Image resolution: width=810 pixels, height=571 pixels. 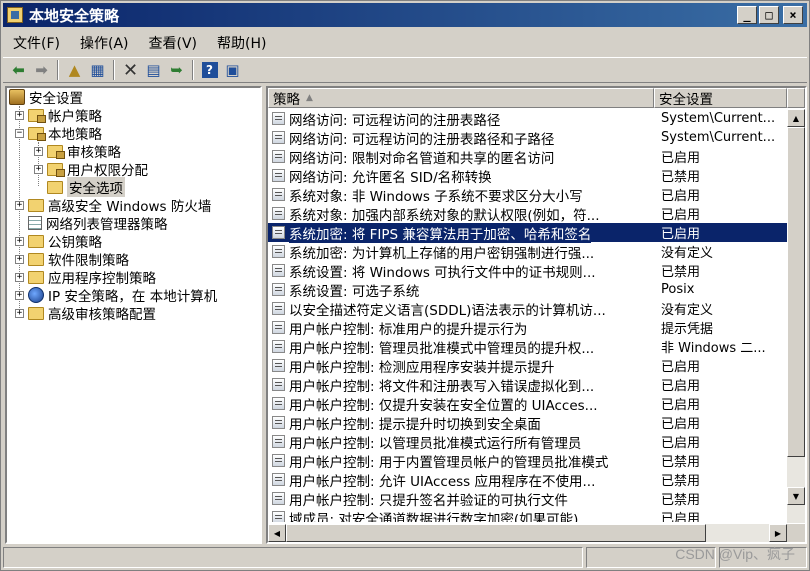 What do you see at coordinates (747, 15) in the screenshot?
I see `minimize-button: _` at bounding box center [747, 15].